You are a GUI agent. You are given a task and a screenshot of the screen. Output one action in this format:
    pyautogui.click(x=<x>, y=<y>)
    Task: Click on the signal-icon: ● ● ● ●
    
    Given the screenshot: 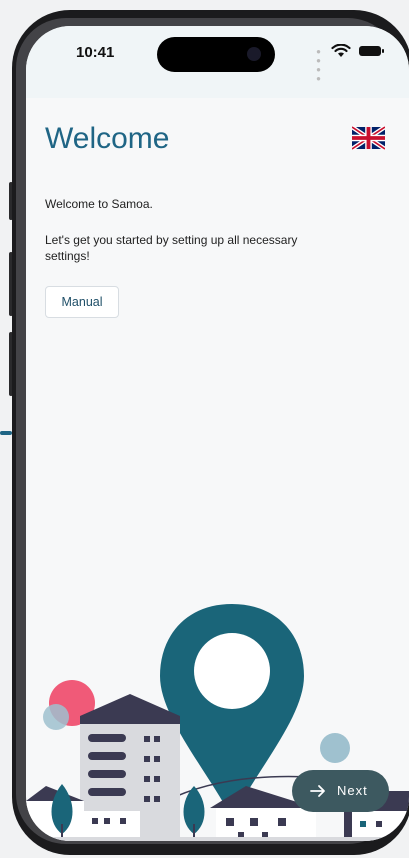 What is the action you would take?
    pyautogui.click(x=318, y=65)
    